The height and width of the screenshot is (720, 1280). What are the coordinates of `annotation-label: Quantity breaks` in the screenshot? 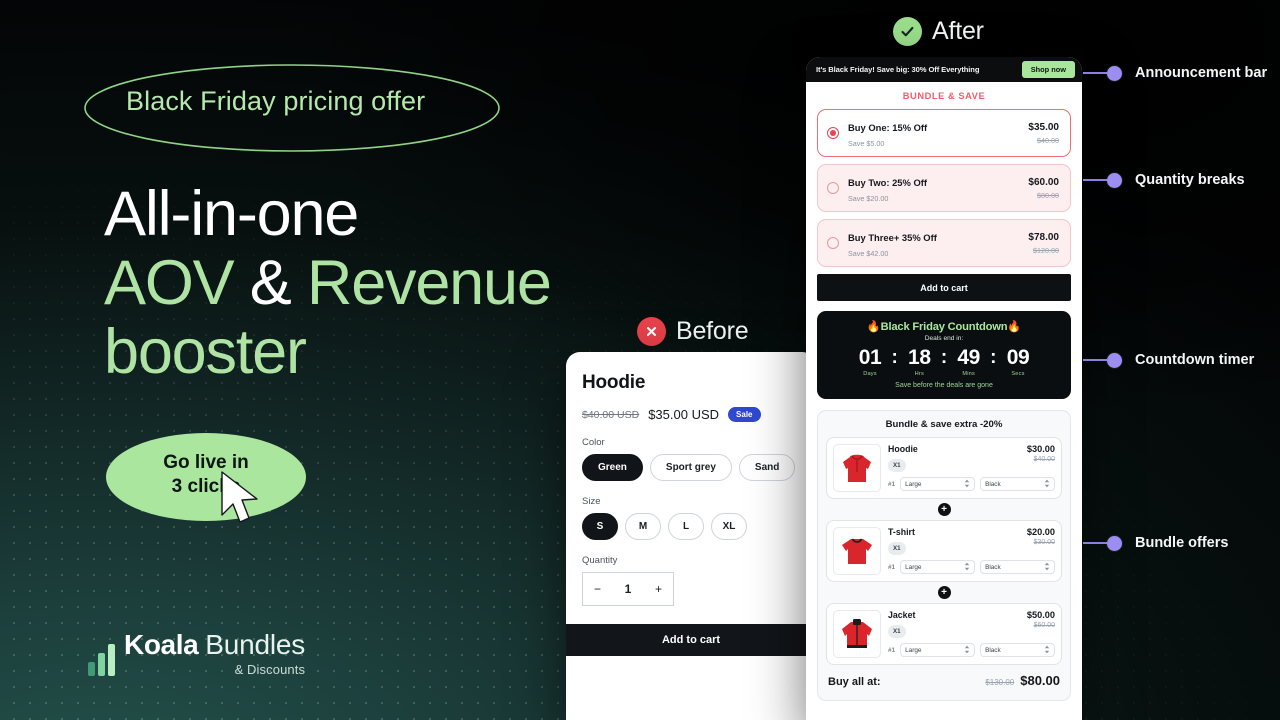 It's located at (1190, 180).